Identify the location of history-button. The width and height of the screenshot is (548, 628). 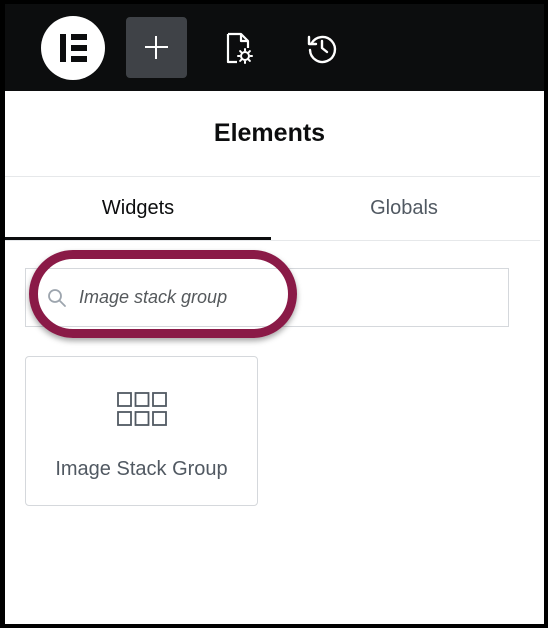
(322, 48).